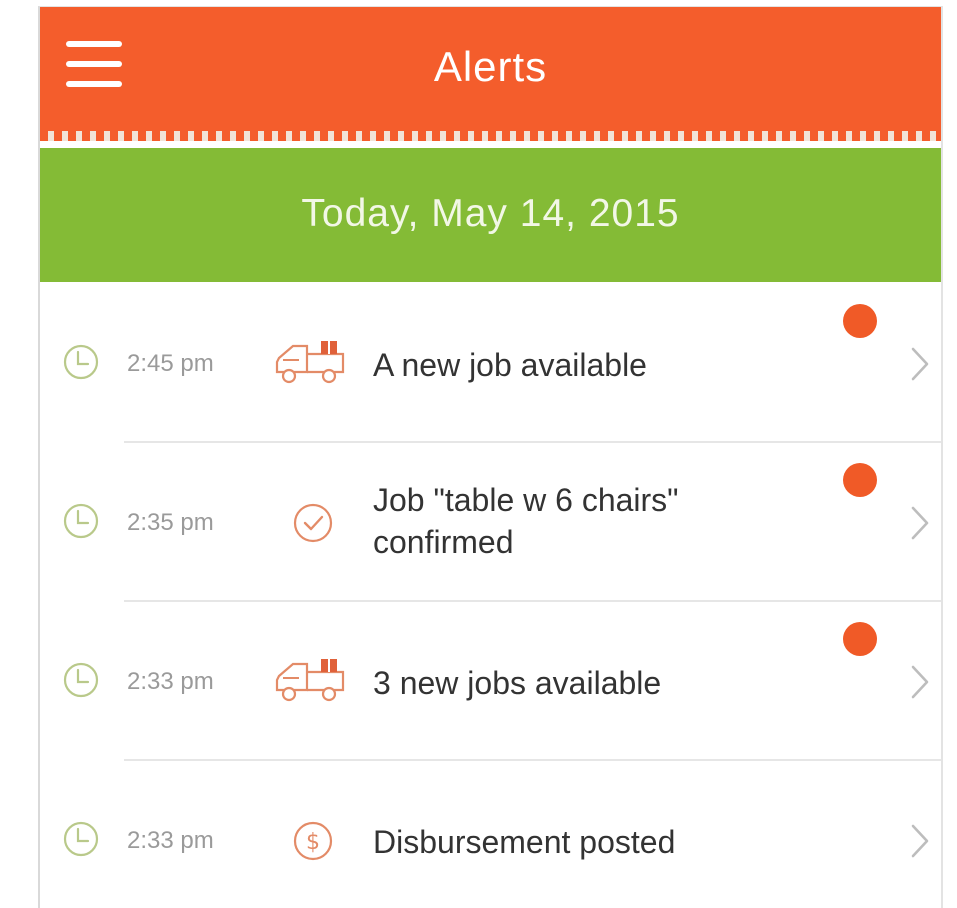 This screenshot has width=957, height=908. What do you see at coordinates (313, 523) in the screenshot?
I see `check-circle-icon` at bounding box center [313, 523].